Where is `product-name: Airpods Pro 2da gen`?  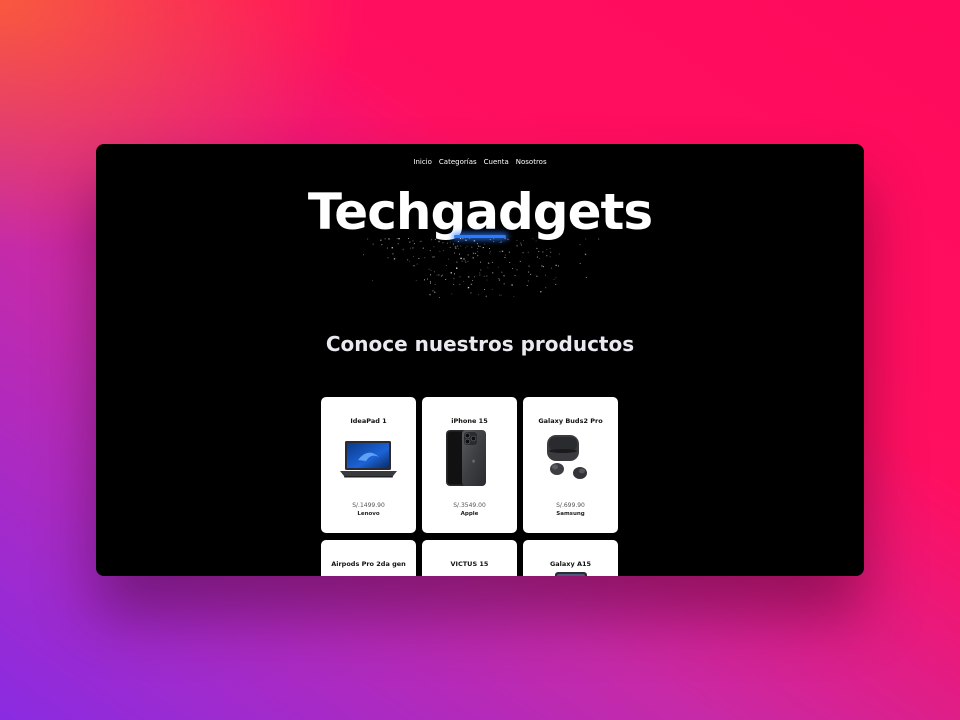
product-name: Airpods Pro 2da gen is located at coordinates (368, 564).